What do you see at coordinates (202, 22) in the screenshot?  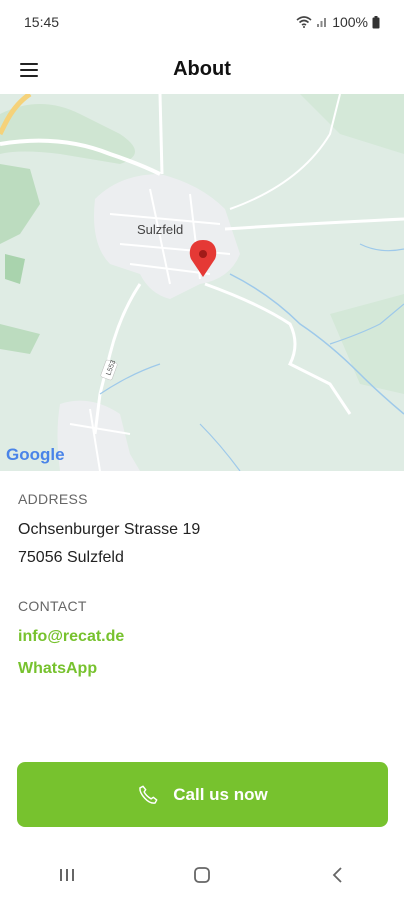 I see `status-bar: 15:45 100%` at bounding box center [202, 22].